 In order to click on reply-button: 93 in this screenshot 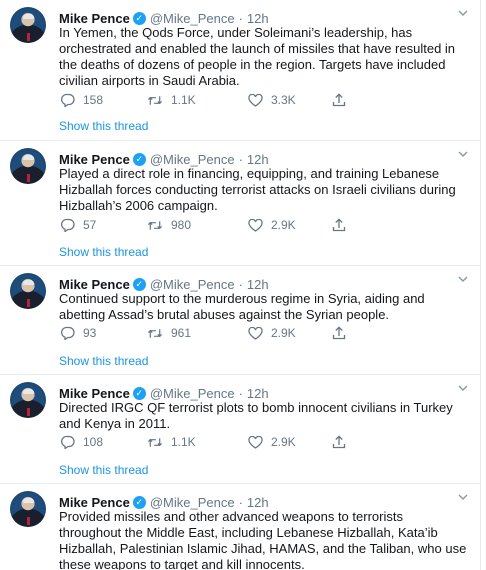, I will do `click(103, 333)`.